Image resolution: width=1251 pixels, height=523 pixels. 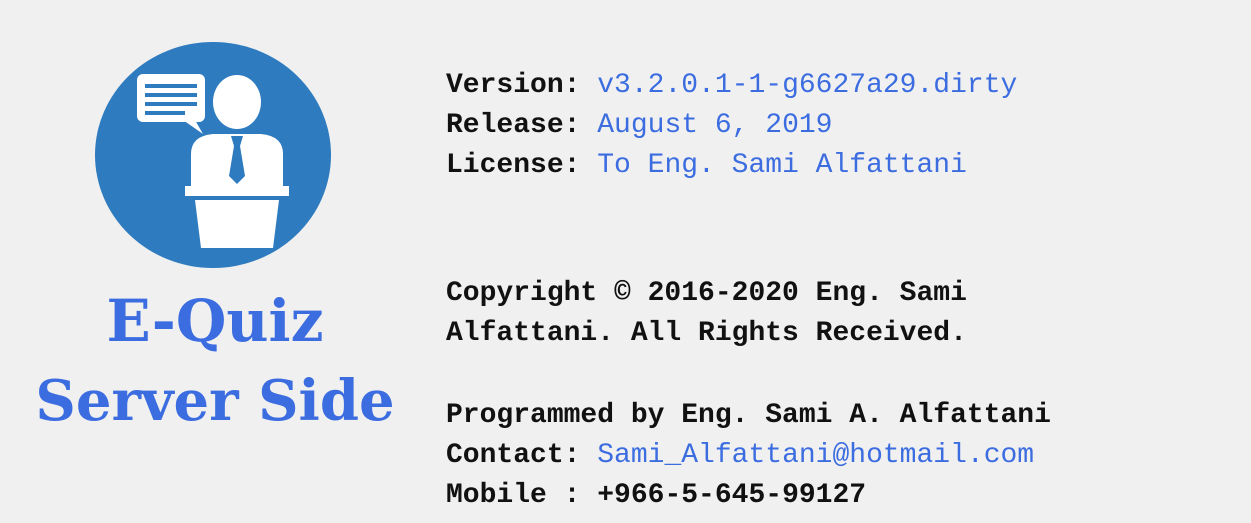 I want to click on copyright-line1: Copyright © 2016-2020 Eng. Sami, so click(x=706, y=293).